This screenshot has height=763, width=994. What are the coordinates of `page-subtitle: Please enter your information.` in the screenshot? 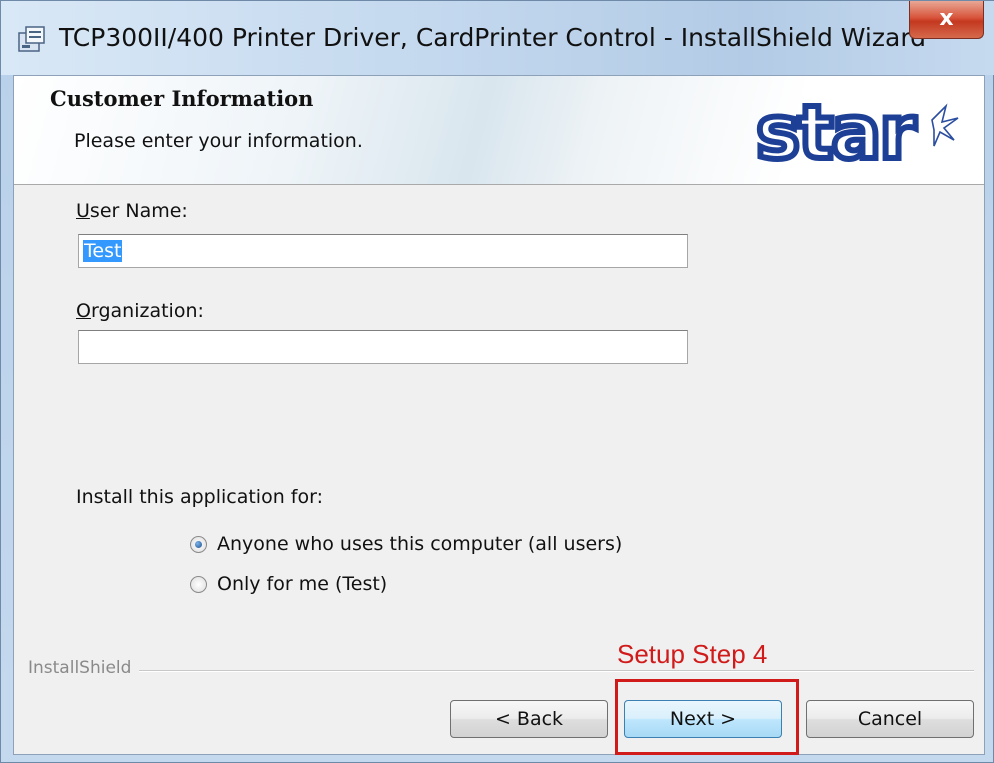 It's located at (218, 141).